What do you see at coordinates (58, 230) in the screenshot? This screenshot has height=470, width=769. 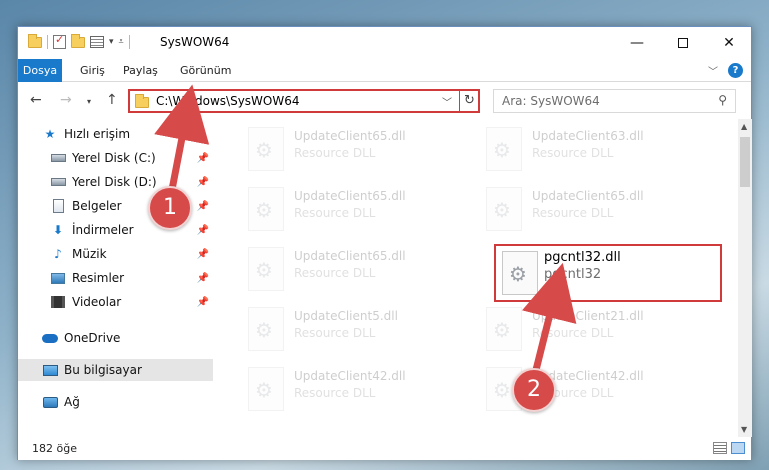 I see `download-icon: ⬇` at bounding box center [58, 230].